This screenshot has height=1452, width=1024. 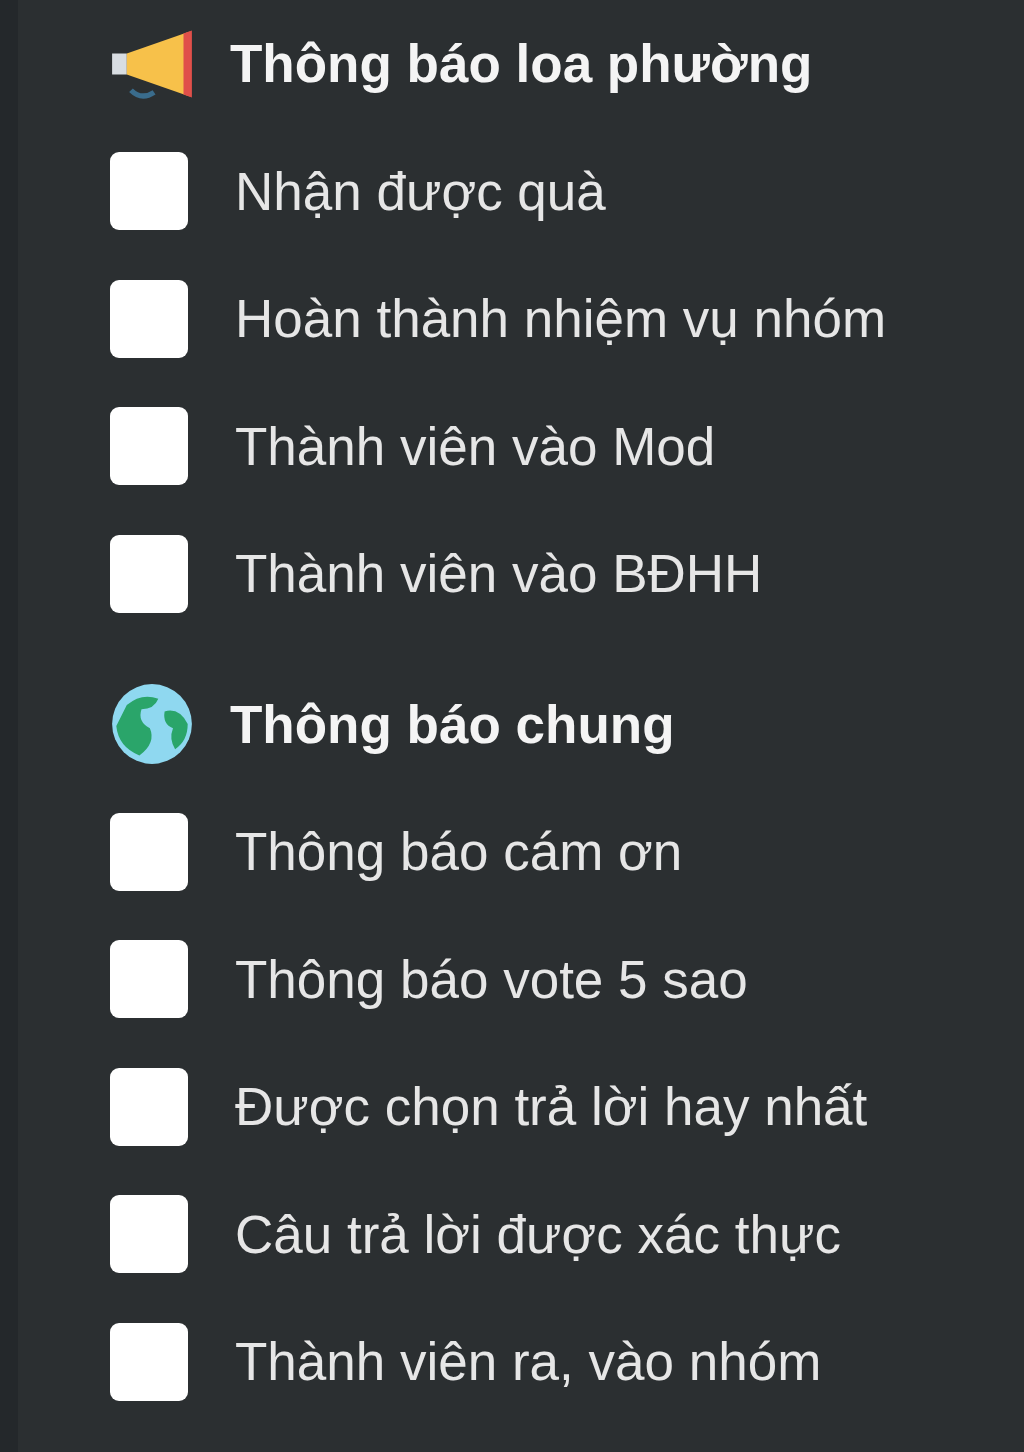 I want to click on checkbox-label: Thành viên vào Mod, so click(x=475, y=446).